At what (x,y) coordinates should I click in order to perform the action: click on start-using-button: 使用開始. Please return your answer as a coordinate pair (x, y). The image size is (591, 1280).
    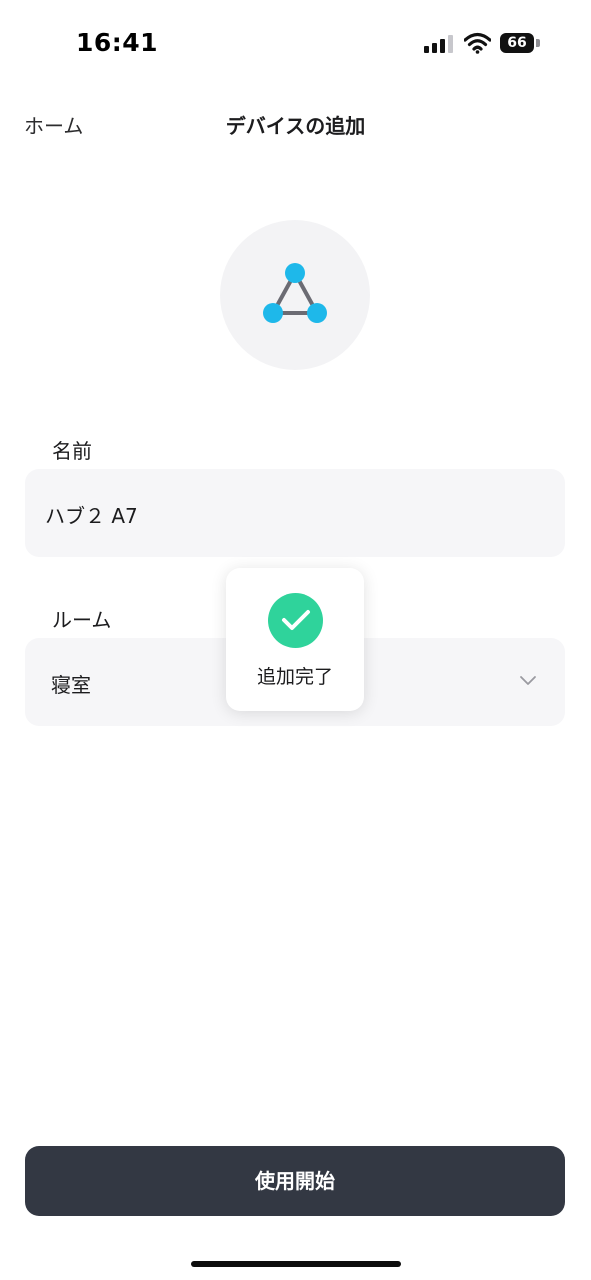
    Looking at the image, I should click on (295, 1181).